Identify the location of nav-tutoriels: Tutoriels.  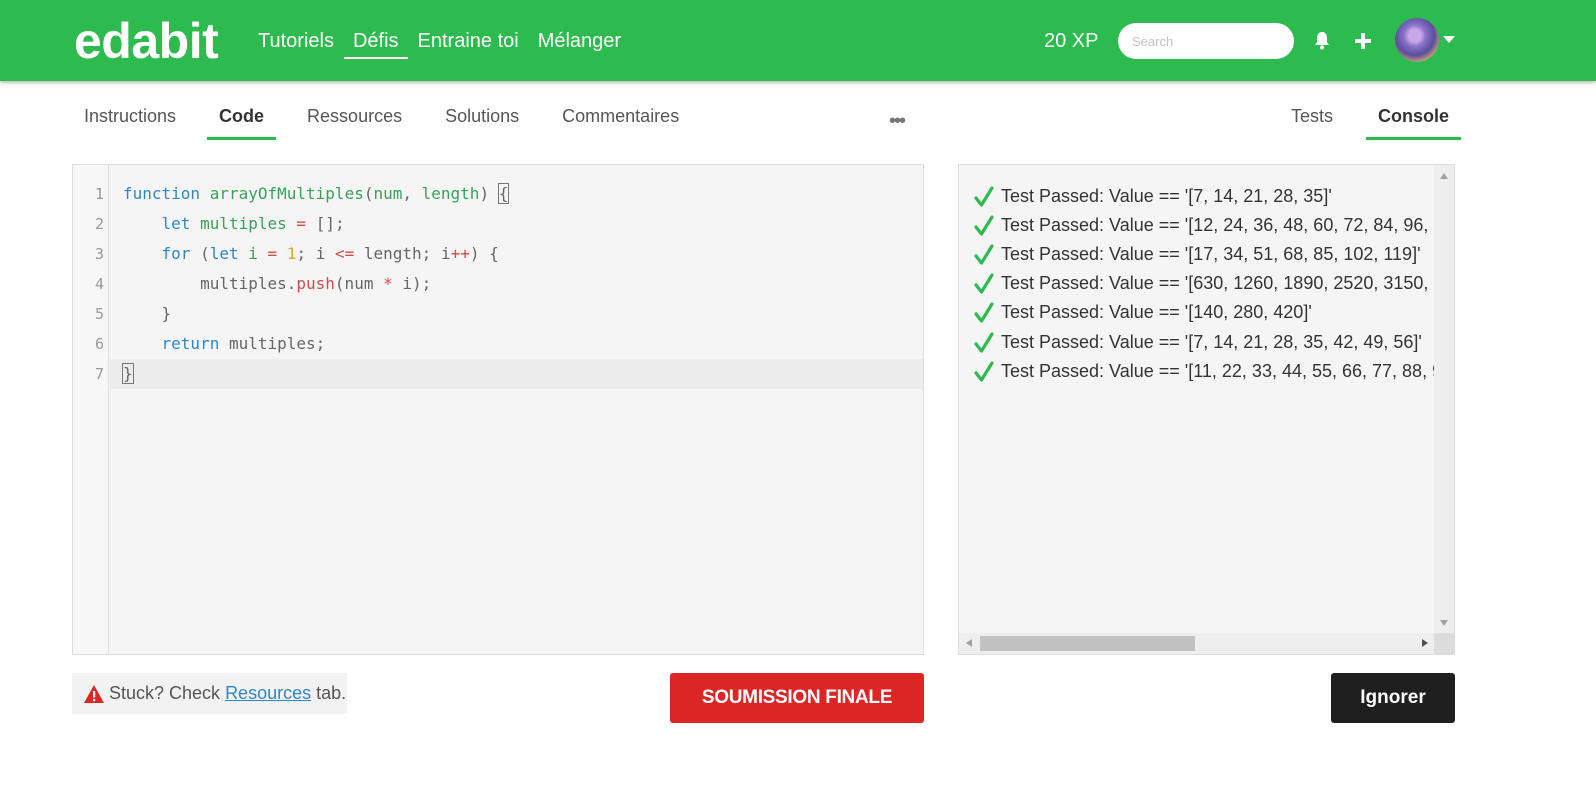
(296, 41).